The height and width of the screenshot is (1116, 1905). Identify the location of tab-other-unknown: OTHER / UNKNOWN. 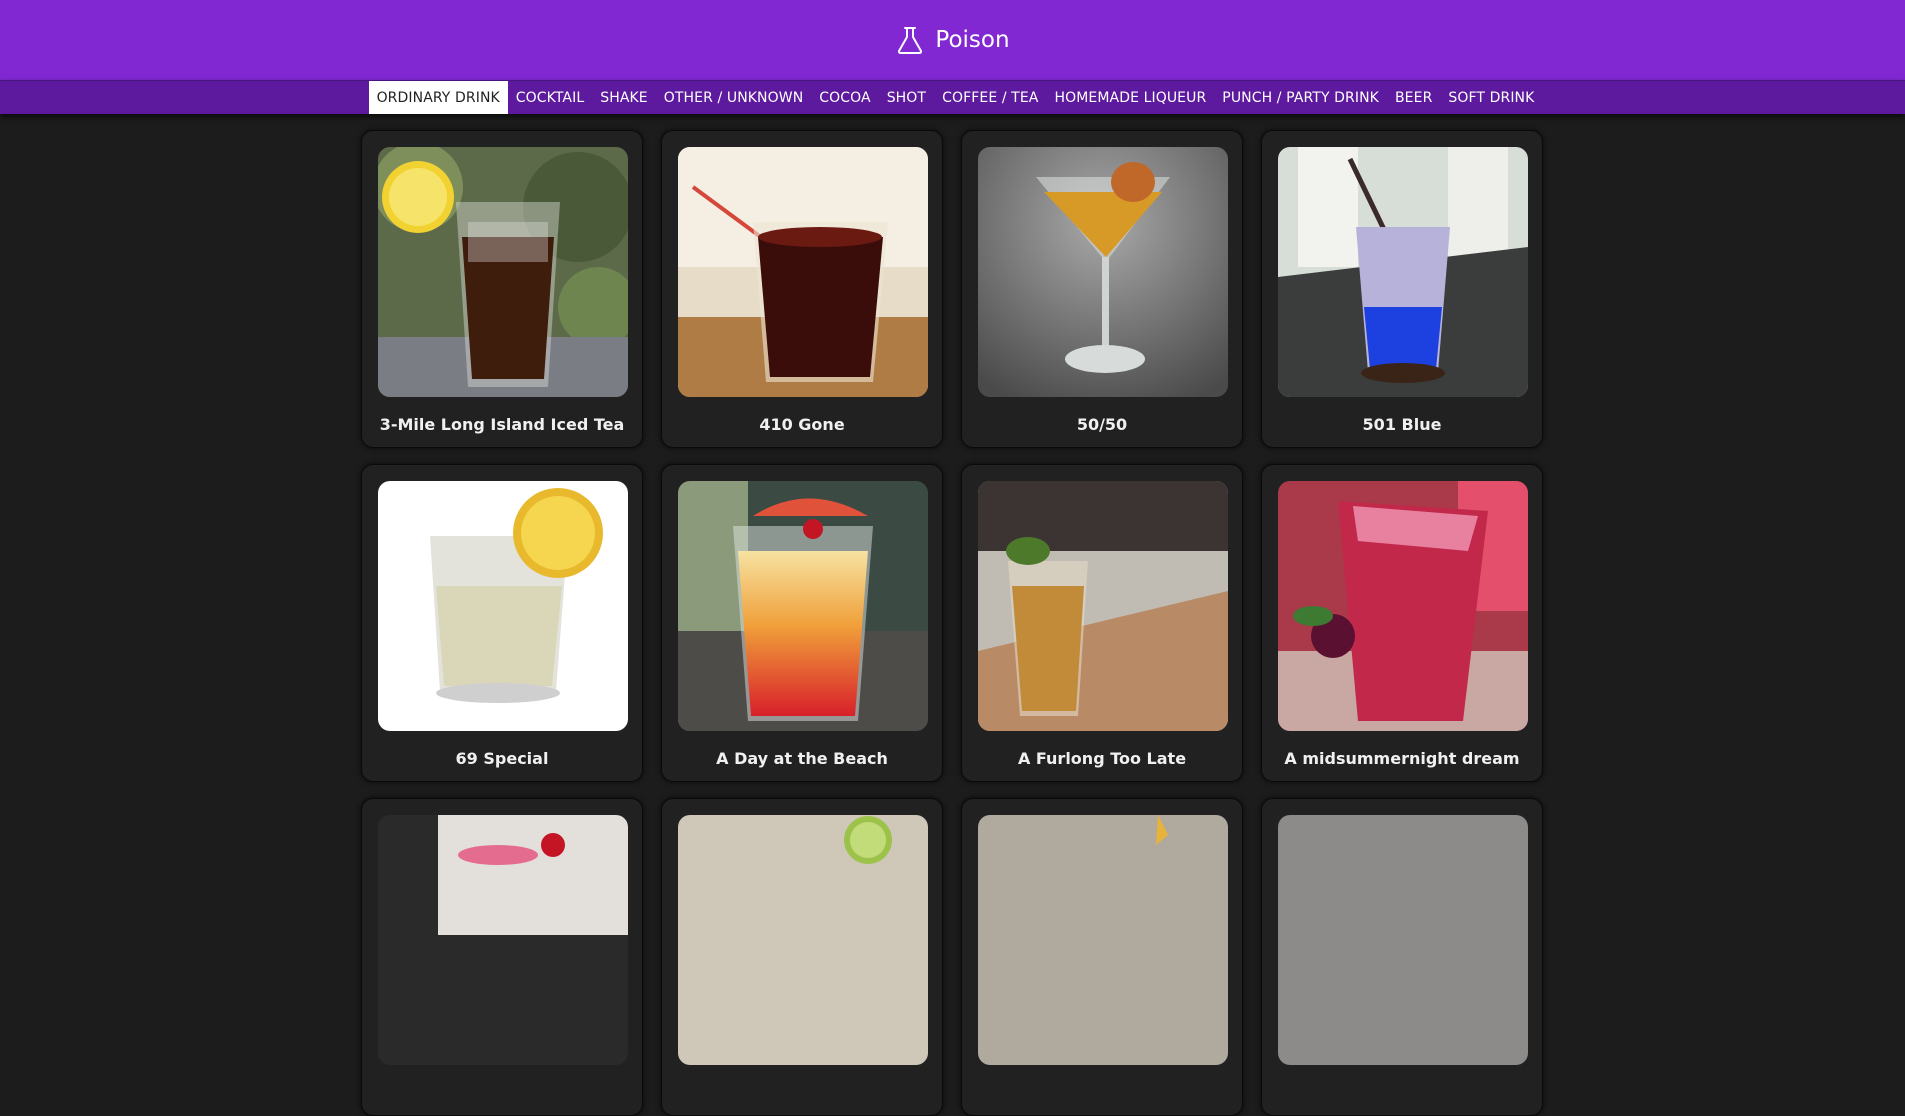
(734, 97).